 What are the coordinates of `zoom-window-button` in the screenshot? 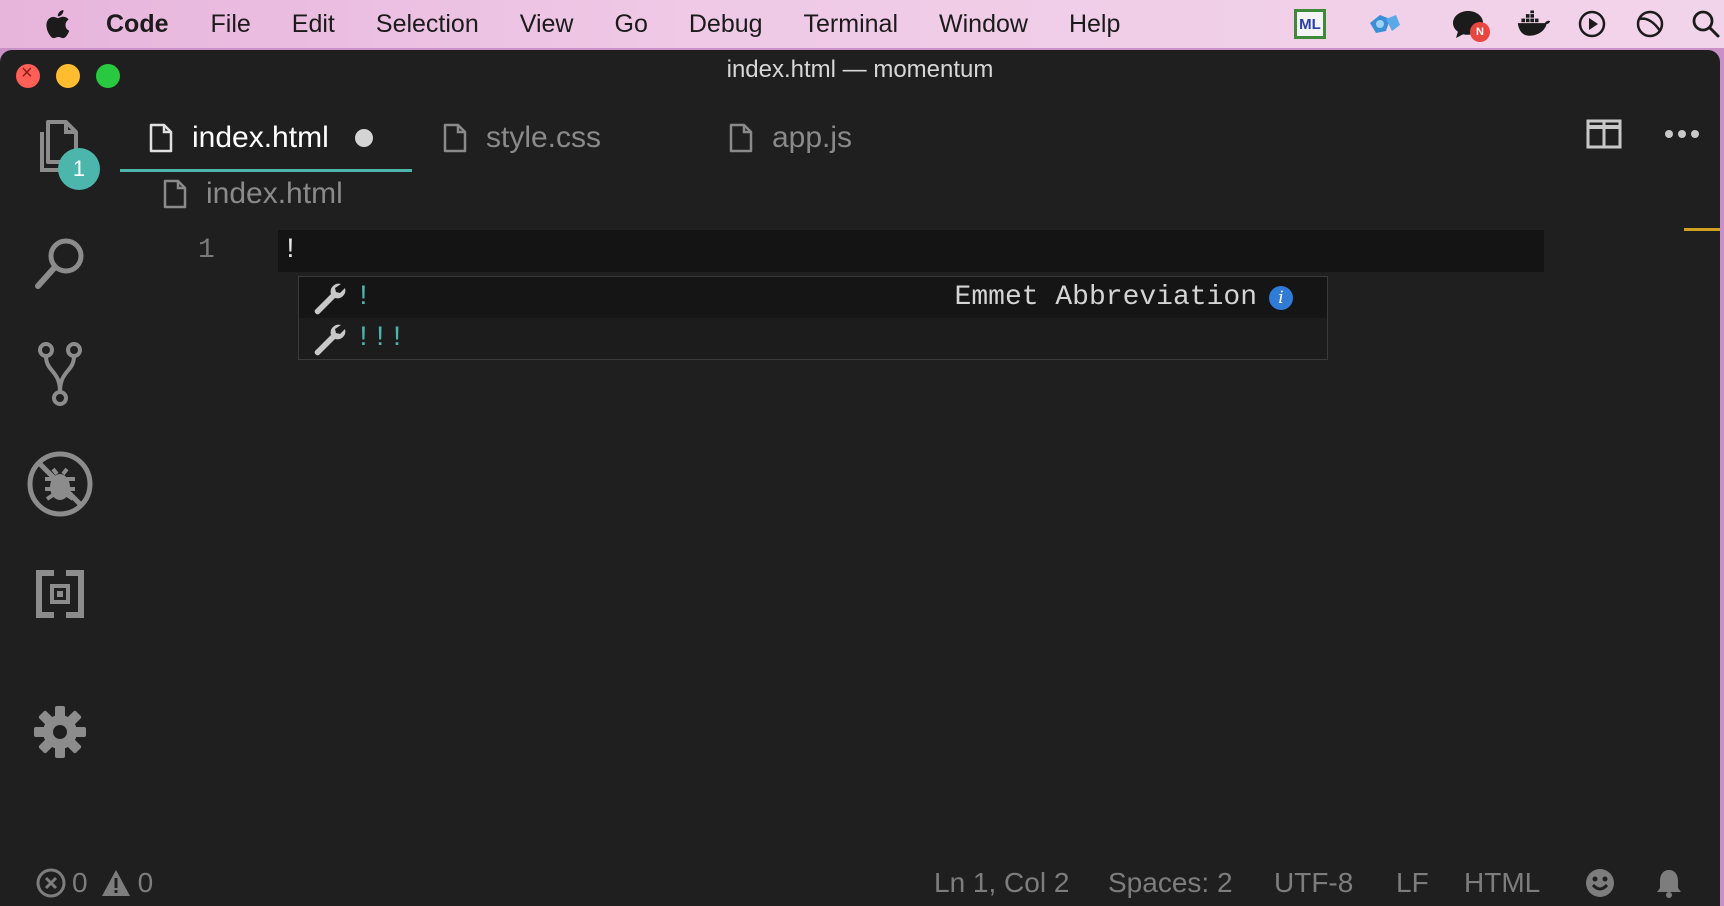 It's located at (108, 76).